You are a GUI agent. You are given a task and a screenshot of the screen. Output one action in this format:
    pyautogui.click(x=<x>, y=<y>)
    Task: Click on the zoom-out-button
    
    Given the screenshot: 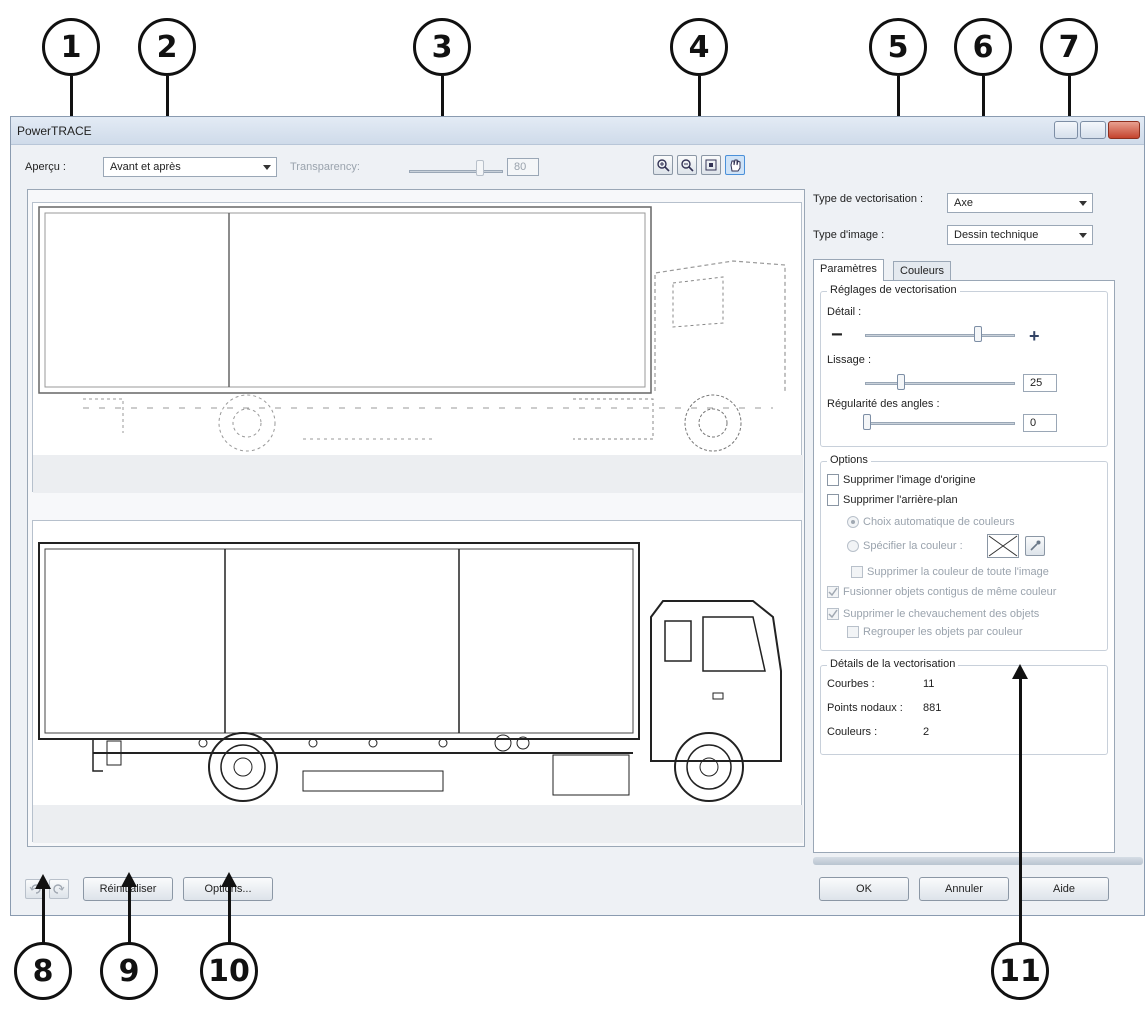 What is the action you would take?
    pyautogui.click(x=687, y=165)
    